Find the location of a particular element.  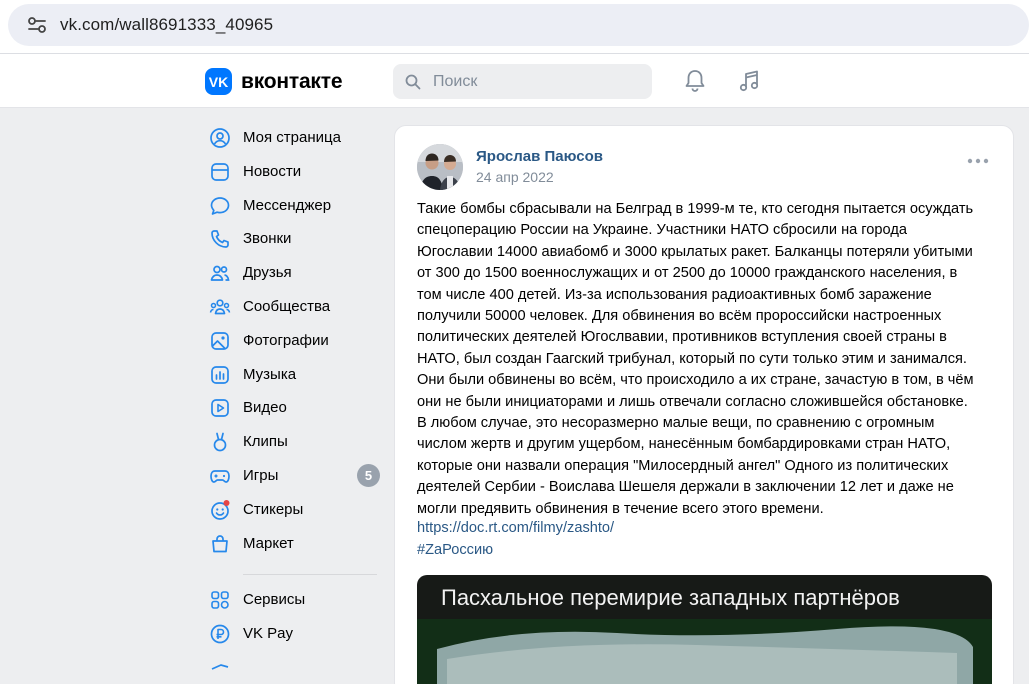

post-author-name: Ярослав Паюсов is located at coordinates (539, 156).